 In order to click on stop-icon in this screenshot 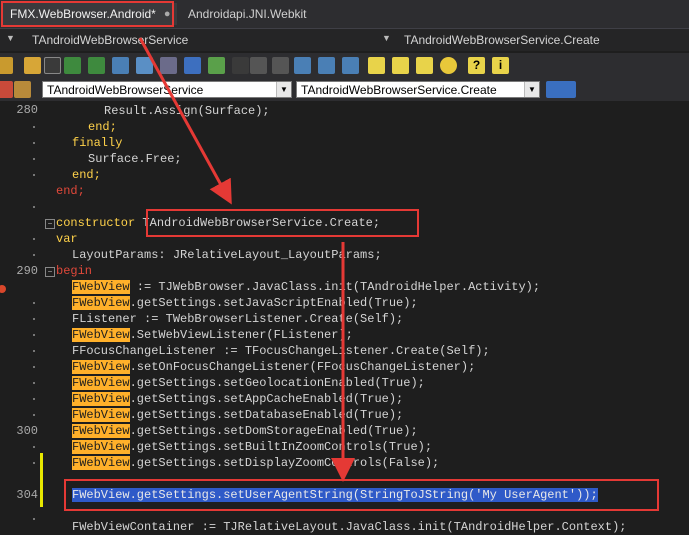, I will do `click(280, 65)`.